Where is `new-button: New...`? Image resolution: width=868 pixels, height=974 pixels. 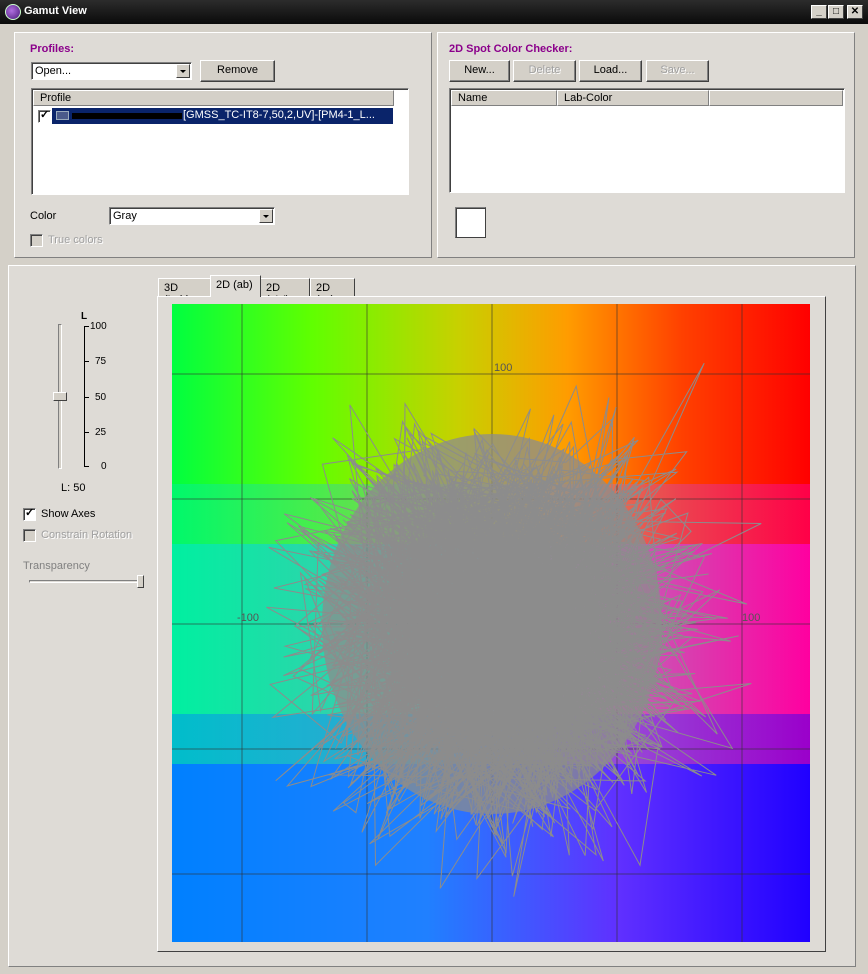 new-button: New... is located at coordinates (479, 71).